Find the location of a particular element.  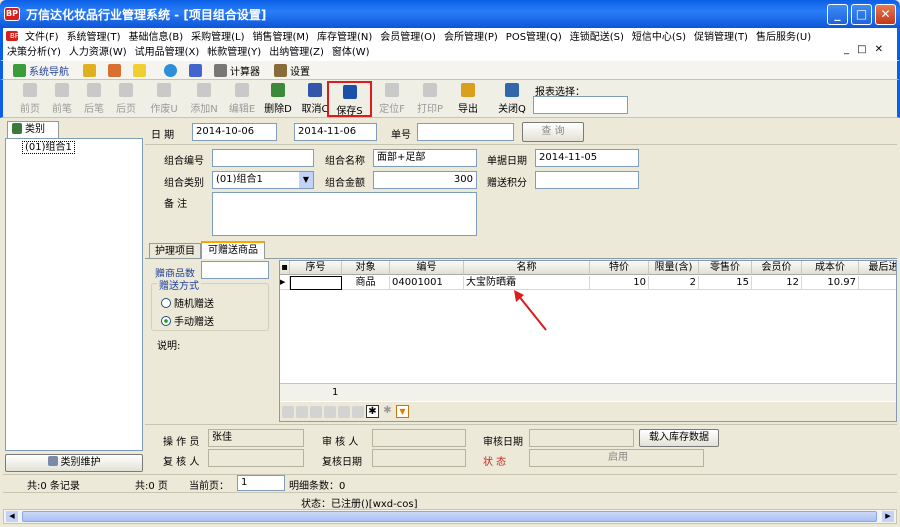

category-maintain-button: 类别维护 is located at coordinates (74, 463).